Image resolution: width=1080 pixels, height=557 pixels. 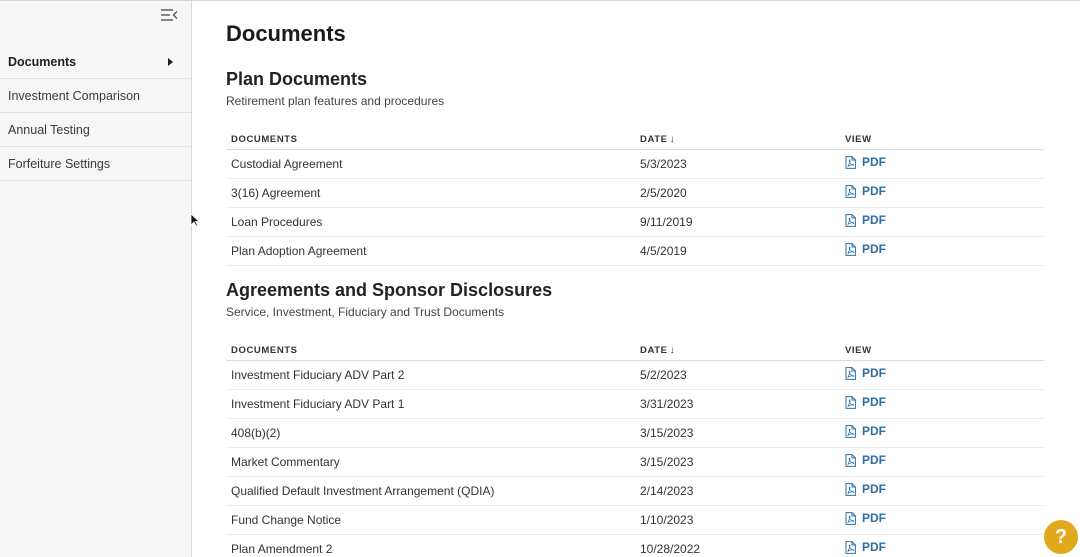 What do you see at coordinates (389, 290) in the screenshot?
I see `section-title: Agreements and Sponsor Disclosures` at bounding box center [389, 290].